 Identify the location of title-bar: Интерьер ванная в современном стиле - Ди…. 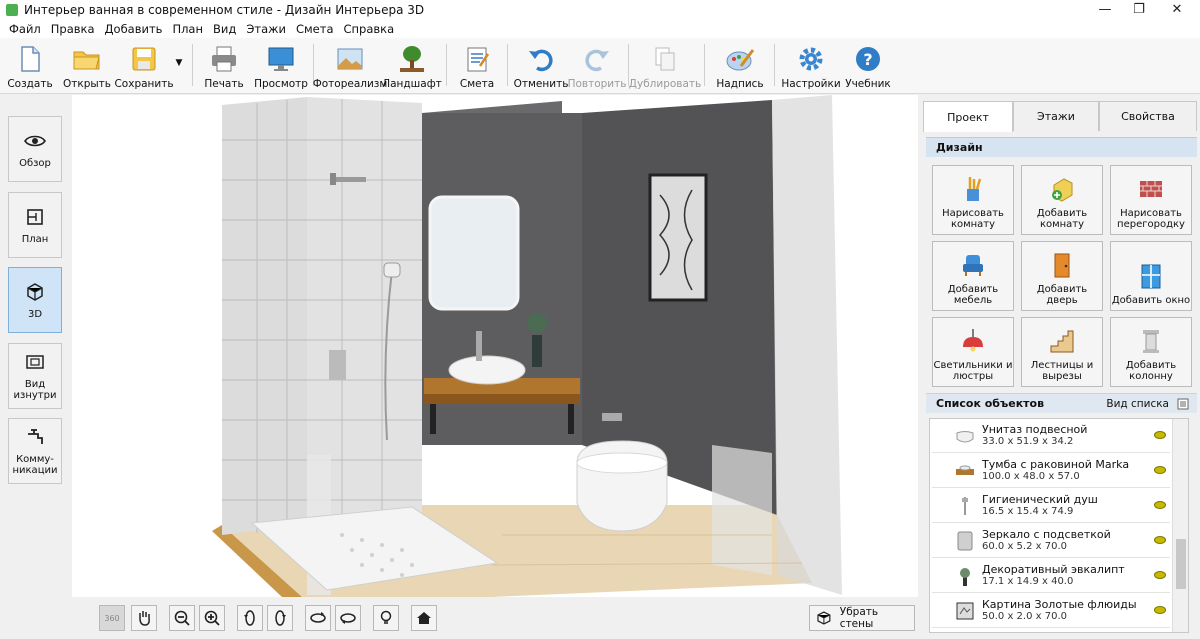
(600, 10).